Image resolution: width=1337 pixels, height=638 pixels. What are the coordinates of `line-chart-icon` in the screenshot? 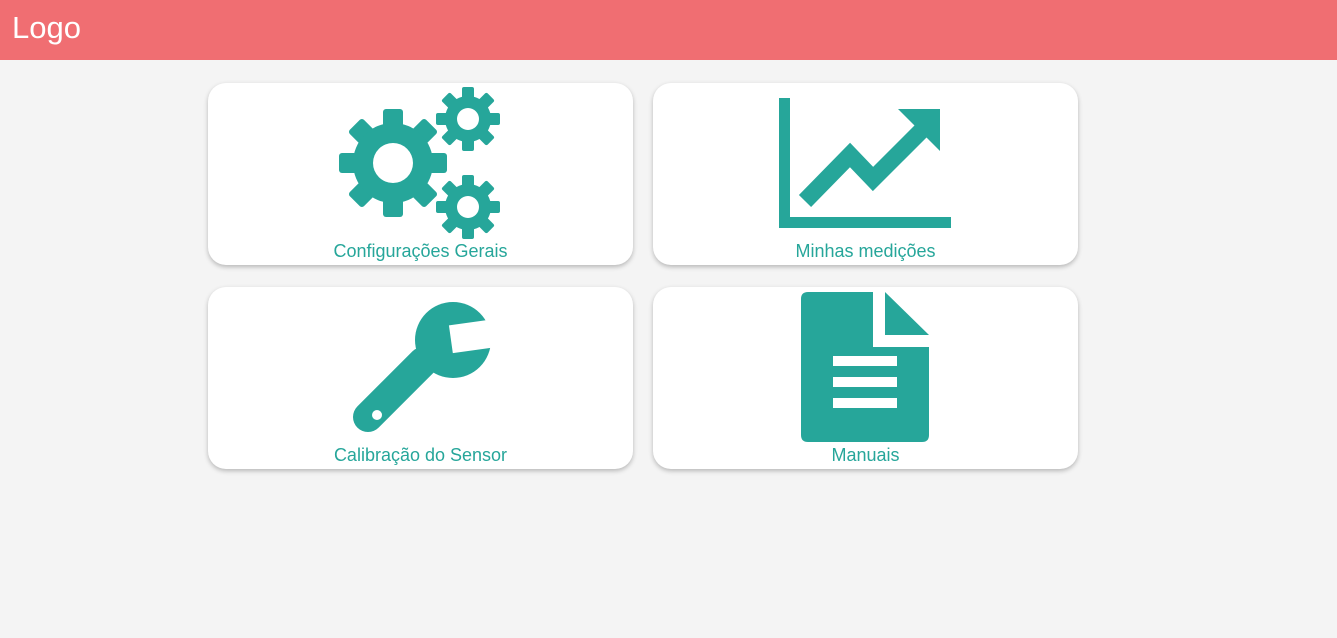 It's located at (865, 163).